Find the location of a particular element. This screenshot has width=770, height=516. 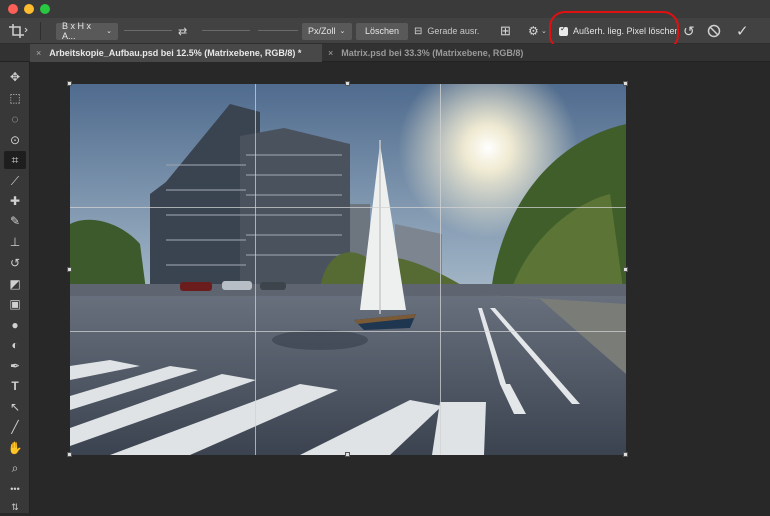

straighten-icon: ⊟ is located at coordinates (418, 31).